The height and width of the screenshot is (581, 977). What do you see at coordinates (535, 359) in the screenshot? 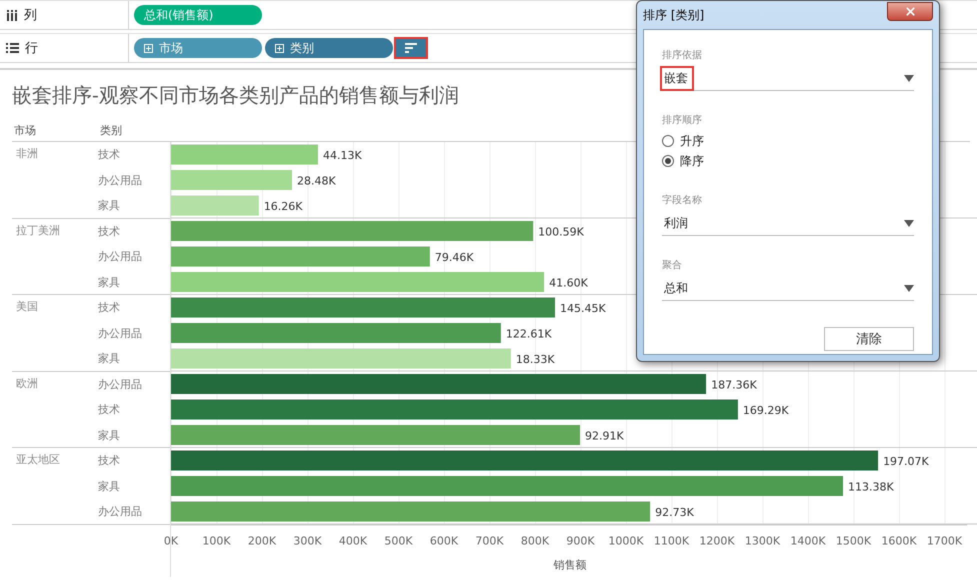
I see `bar-label: 18.33K` at bounding box center [535, 359].